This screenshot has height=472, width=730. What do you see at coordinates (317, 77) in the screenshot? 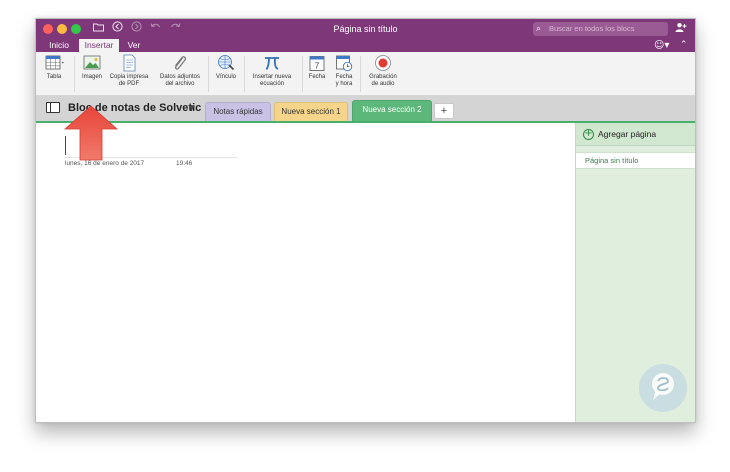
I see `fecha-label: Fecha` at bounding box center [317, 77].